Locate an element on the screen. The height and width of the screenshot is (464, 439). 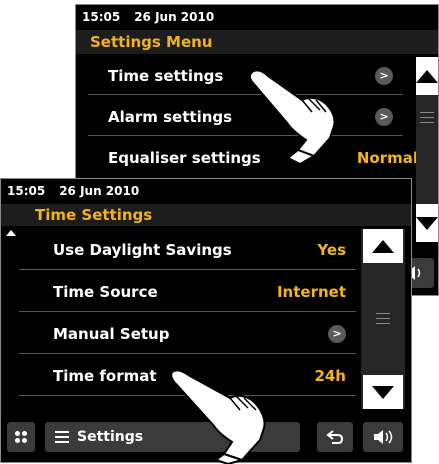
daylight-savings-value: Yes is located at coordinates (331, 249).